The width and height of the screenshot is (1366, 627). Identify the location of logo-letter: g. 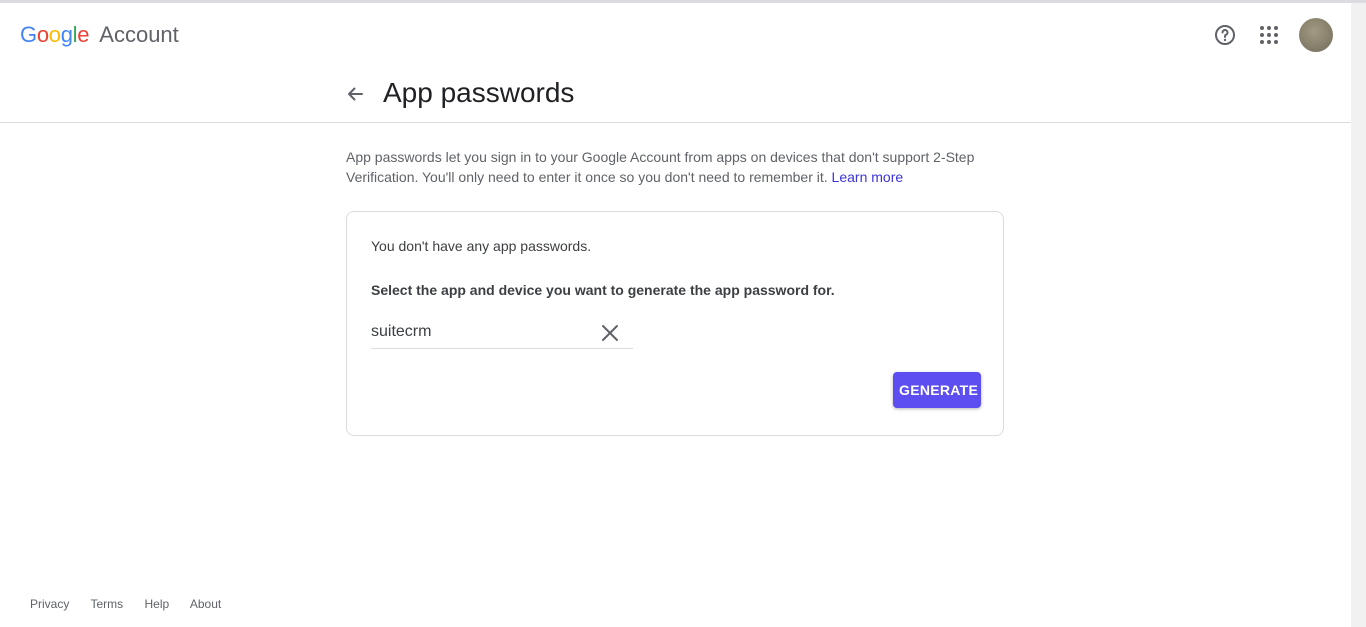
(66, 34).